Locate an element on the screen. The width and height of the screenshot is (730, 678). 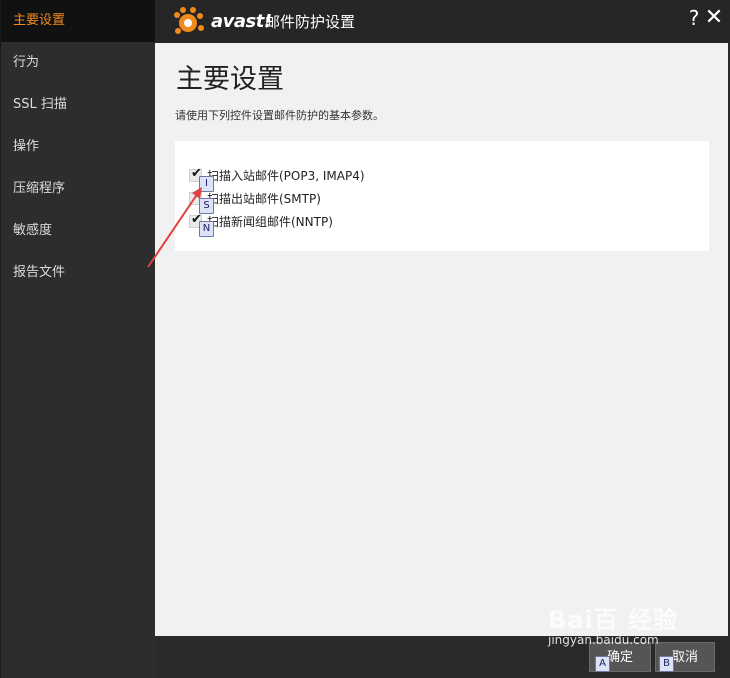
sidebar-item-actions: 操作 is located at coordinates (78, 147).